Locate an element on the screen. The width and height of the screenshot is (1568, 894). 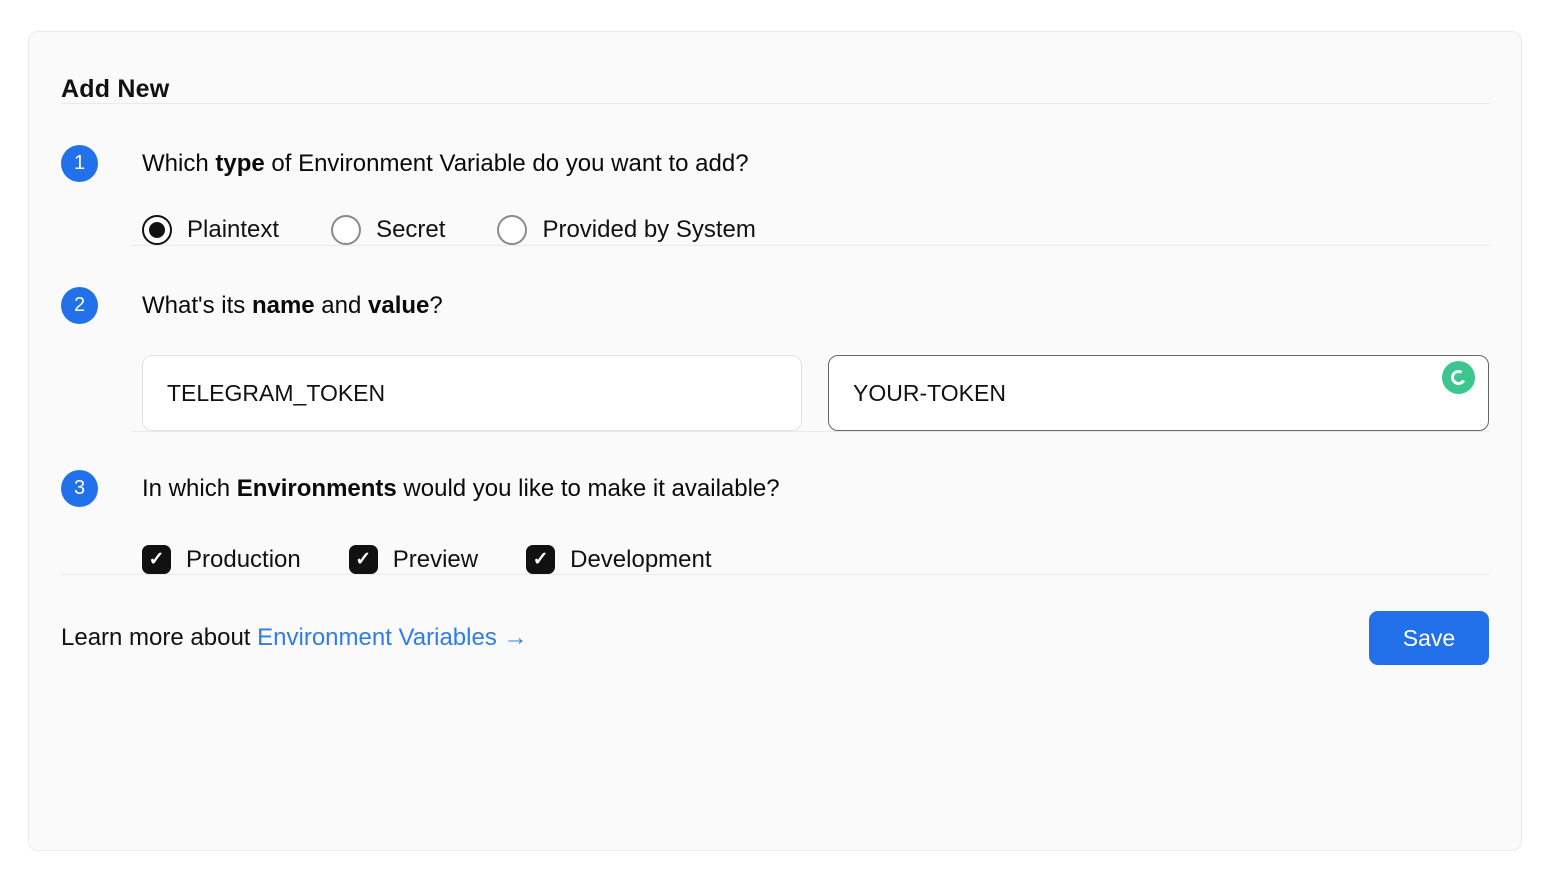
radio-plaintext: Plaintext is located at coordinates (210, 230).